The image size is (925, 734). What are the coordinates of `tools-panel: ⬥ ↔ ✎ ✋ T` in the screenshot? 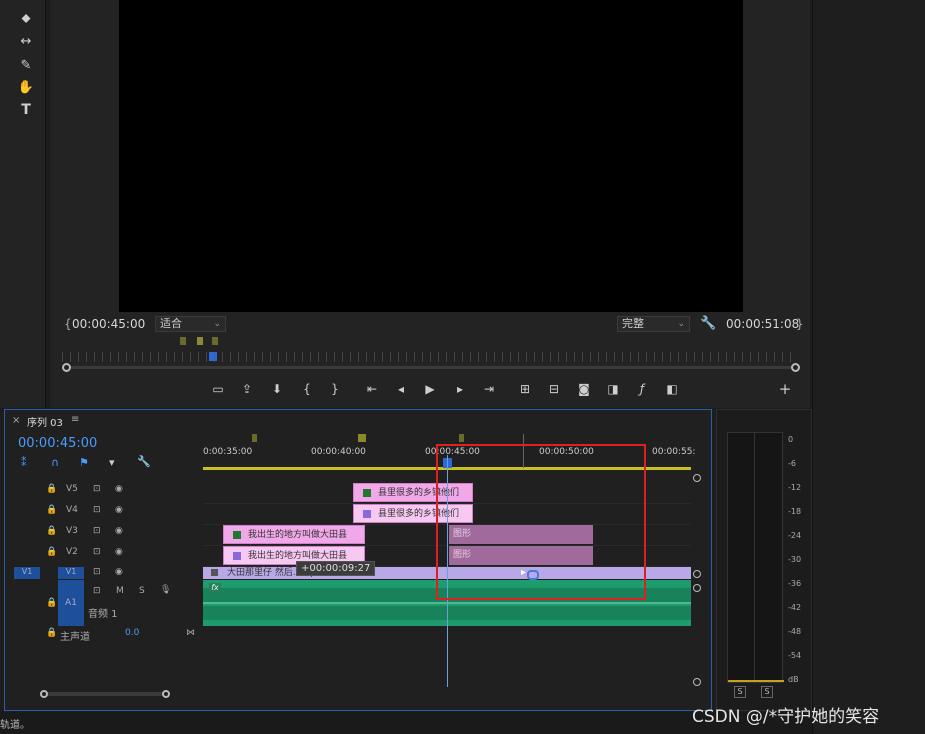 It's located at (23, 204).